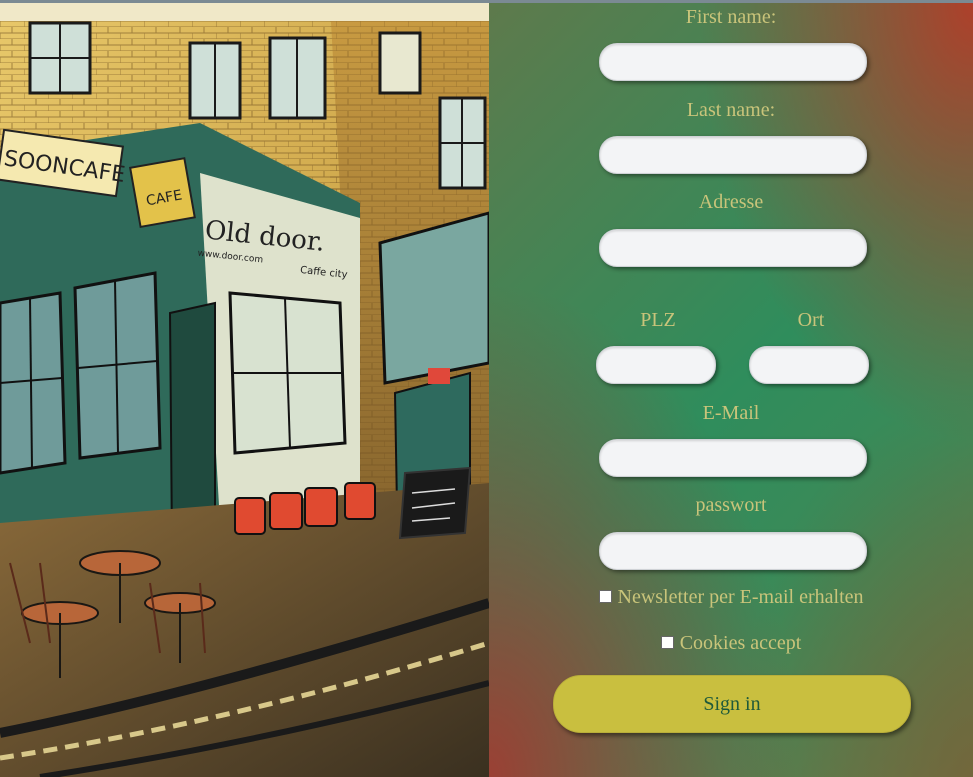 The width and height of the screenshot is (973, 777). Describe the element at coordinates (733, 155) in the screenshot. I see `last-name-input` at that location.